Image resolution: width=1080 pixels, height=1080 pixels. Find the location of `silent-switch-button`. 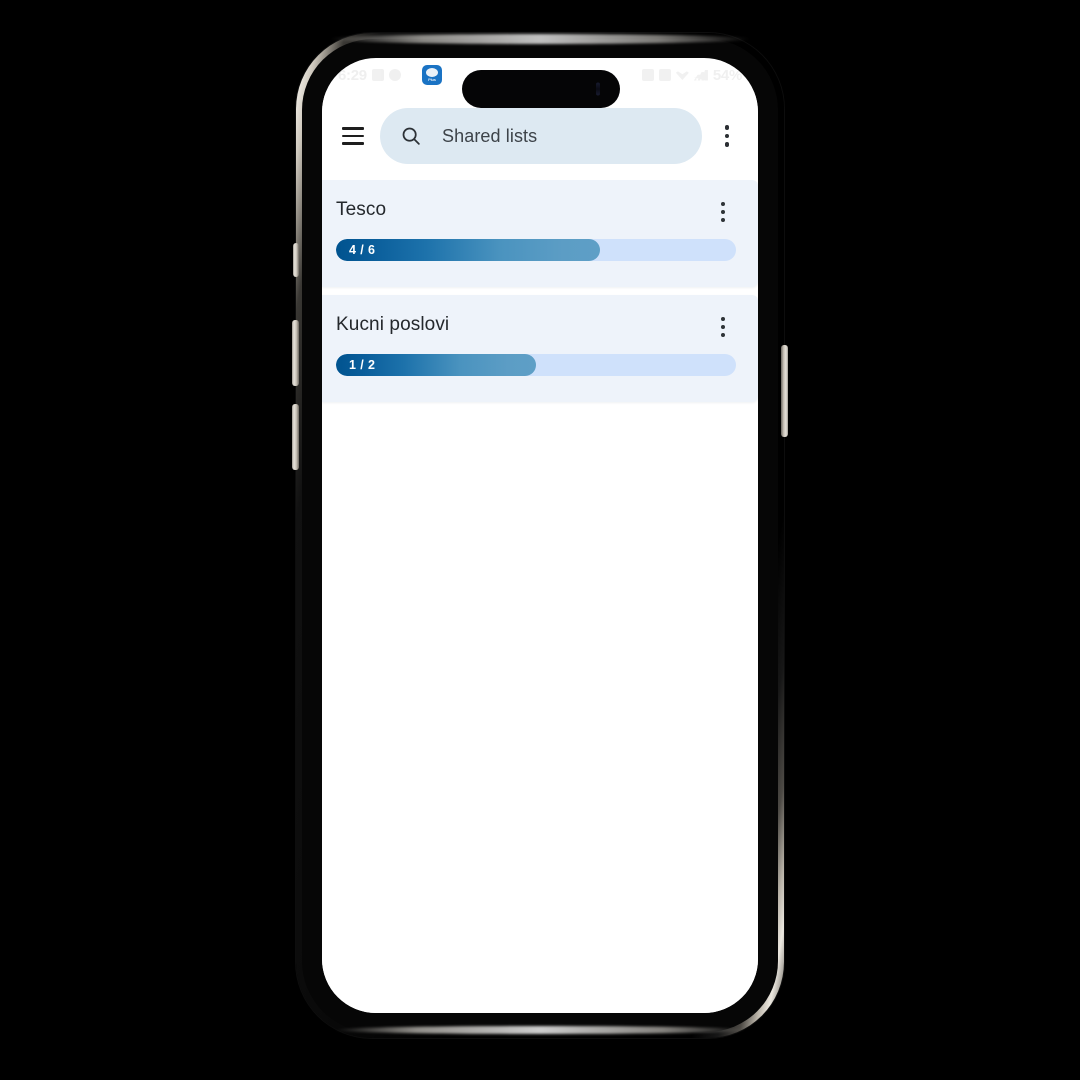

silent-switch-button is located at coordinates (296, 260).